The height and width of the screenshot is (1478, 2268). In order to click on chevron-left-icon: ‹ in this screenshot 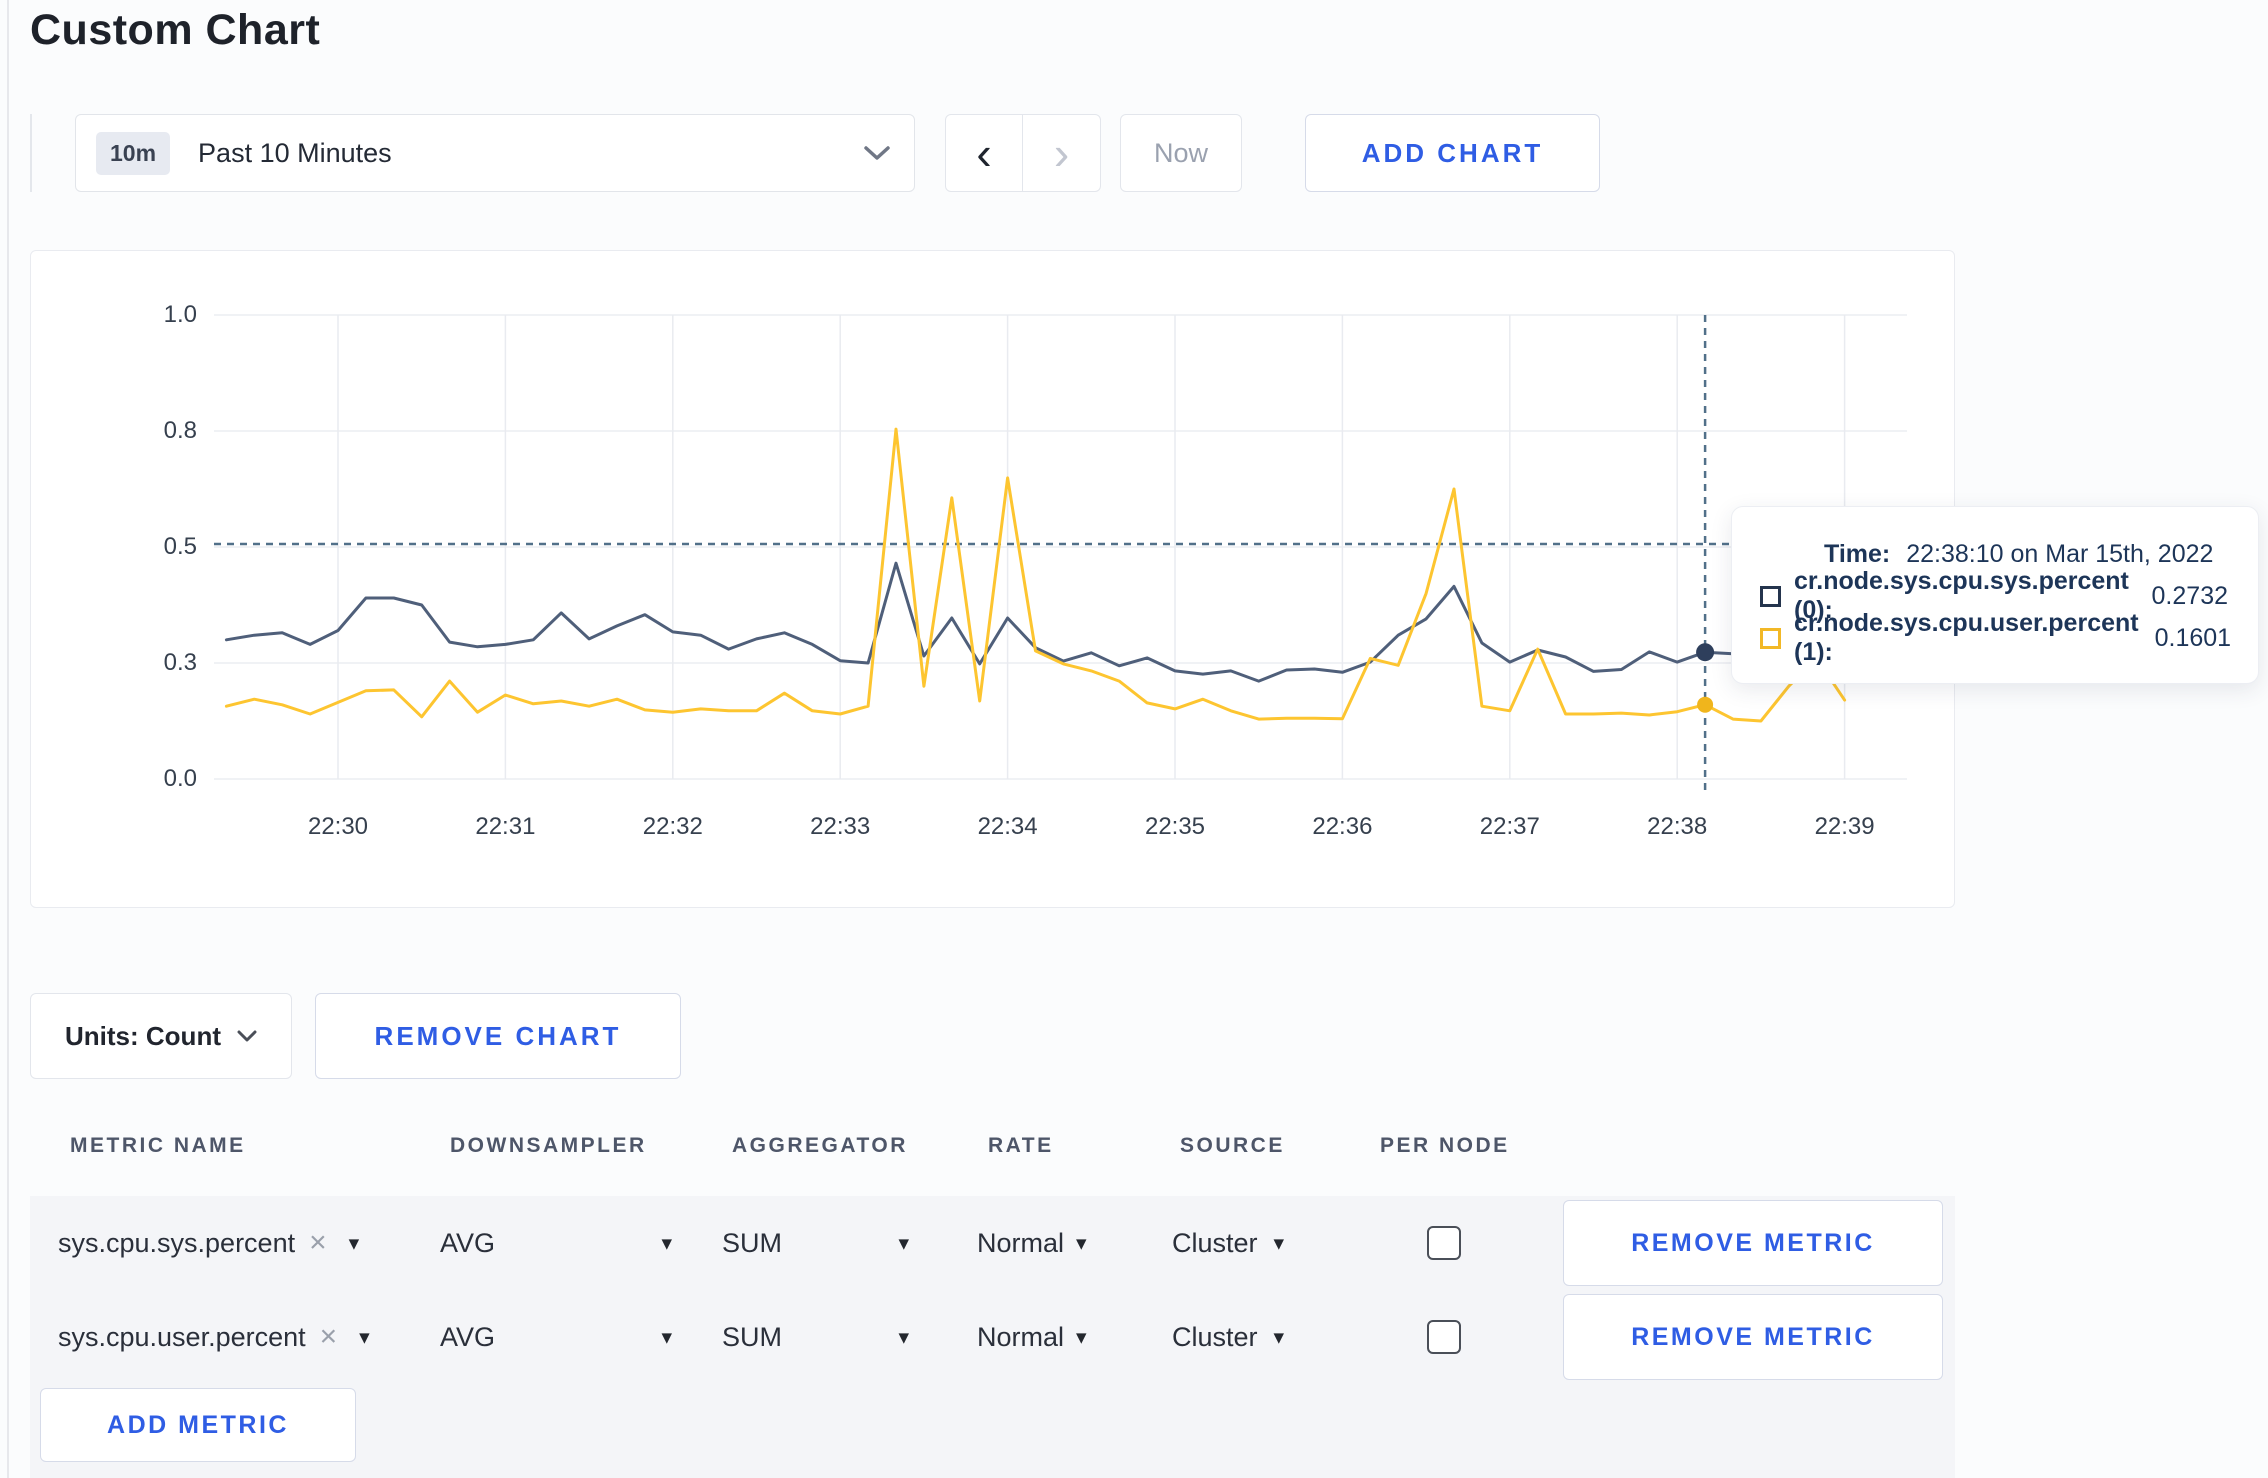, I will do `click(984, 153)`.